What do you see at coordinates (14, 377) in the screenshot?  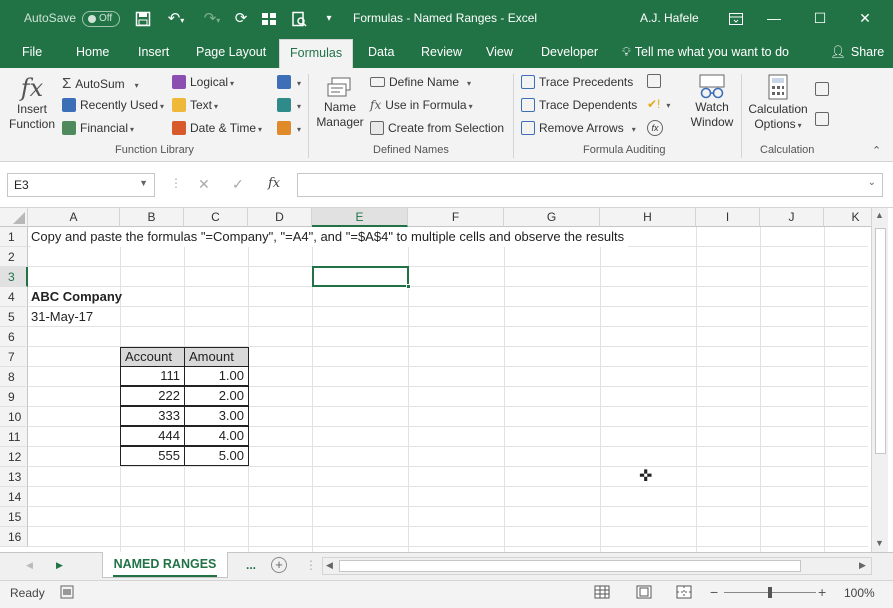 I see `row-header: 8` at bounding box center [14, 377].